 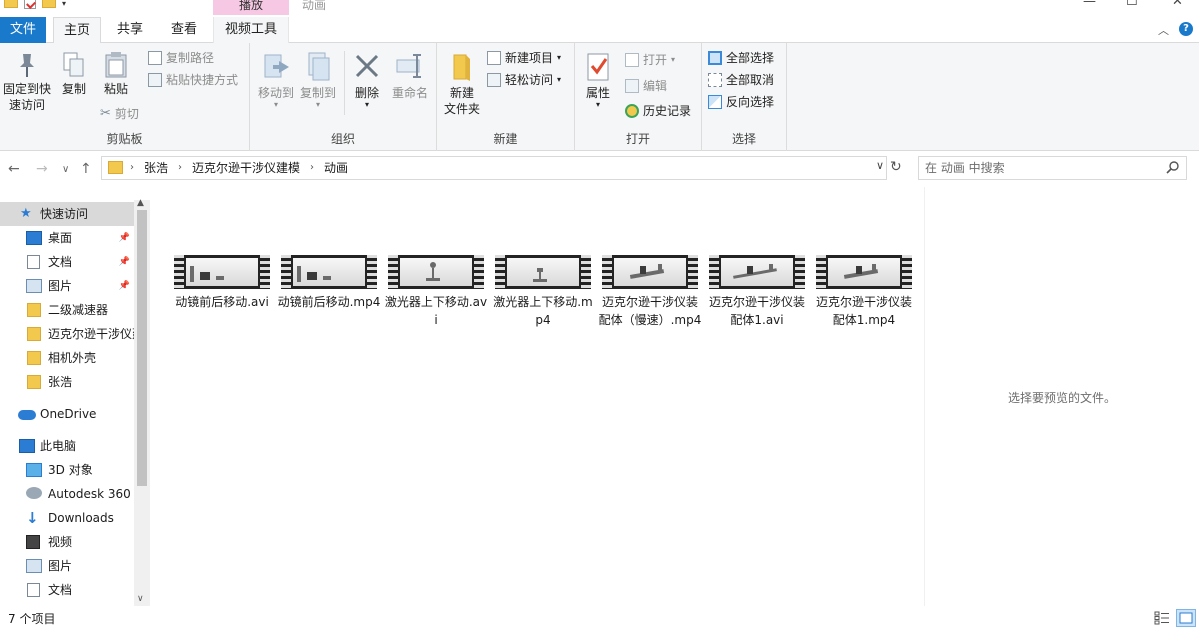 I want to click on breadcrumb-item: 张浩, so click(x=156, y=168).